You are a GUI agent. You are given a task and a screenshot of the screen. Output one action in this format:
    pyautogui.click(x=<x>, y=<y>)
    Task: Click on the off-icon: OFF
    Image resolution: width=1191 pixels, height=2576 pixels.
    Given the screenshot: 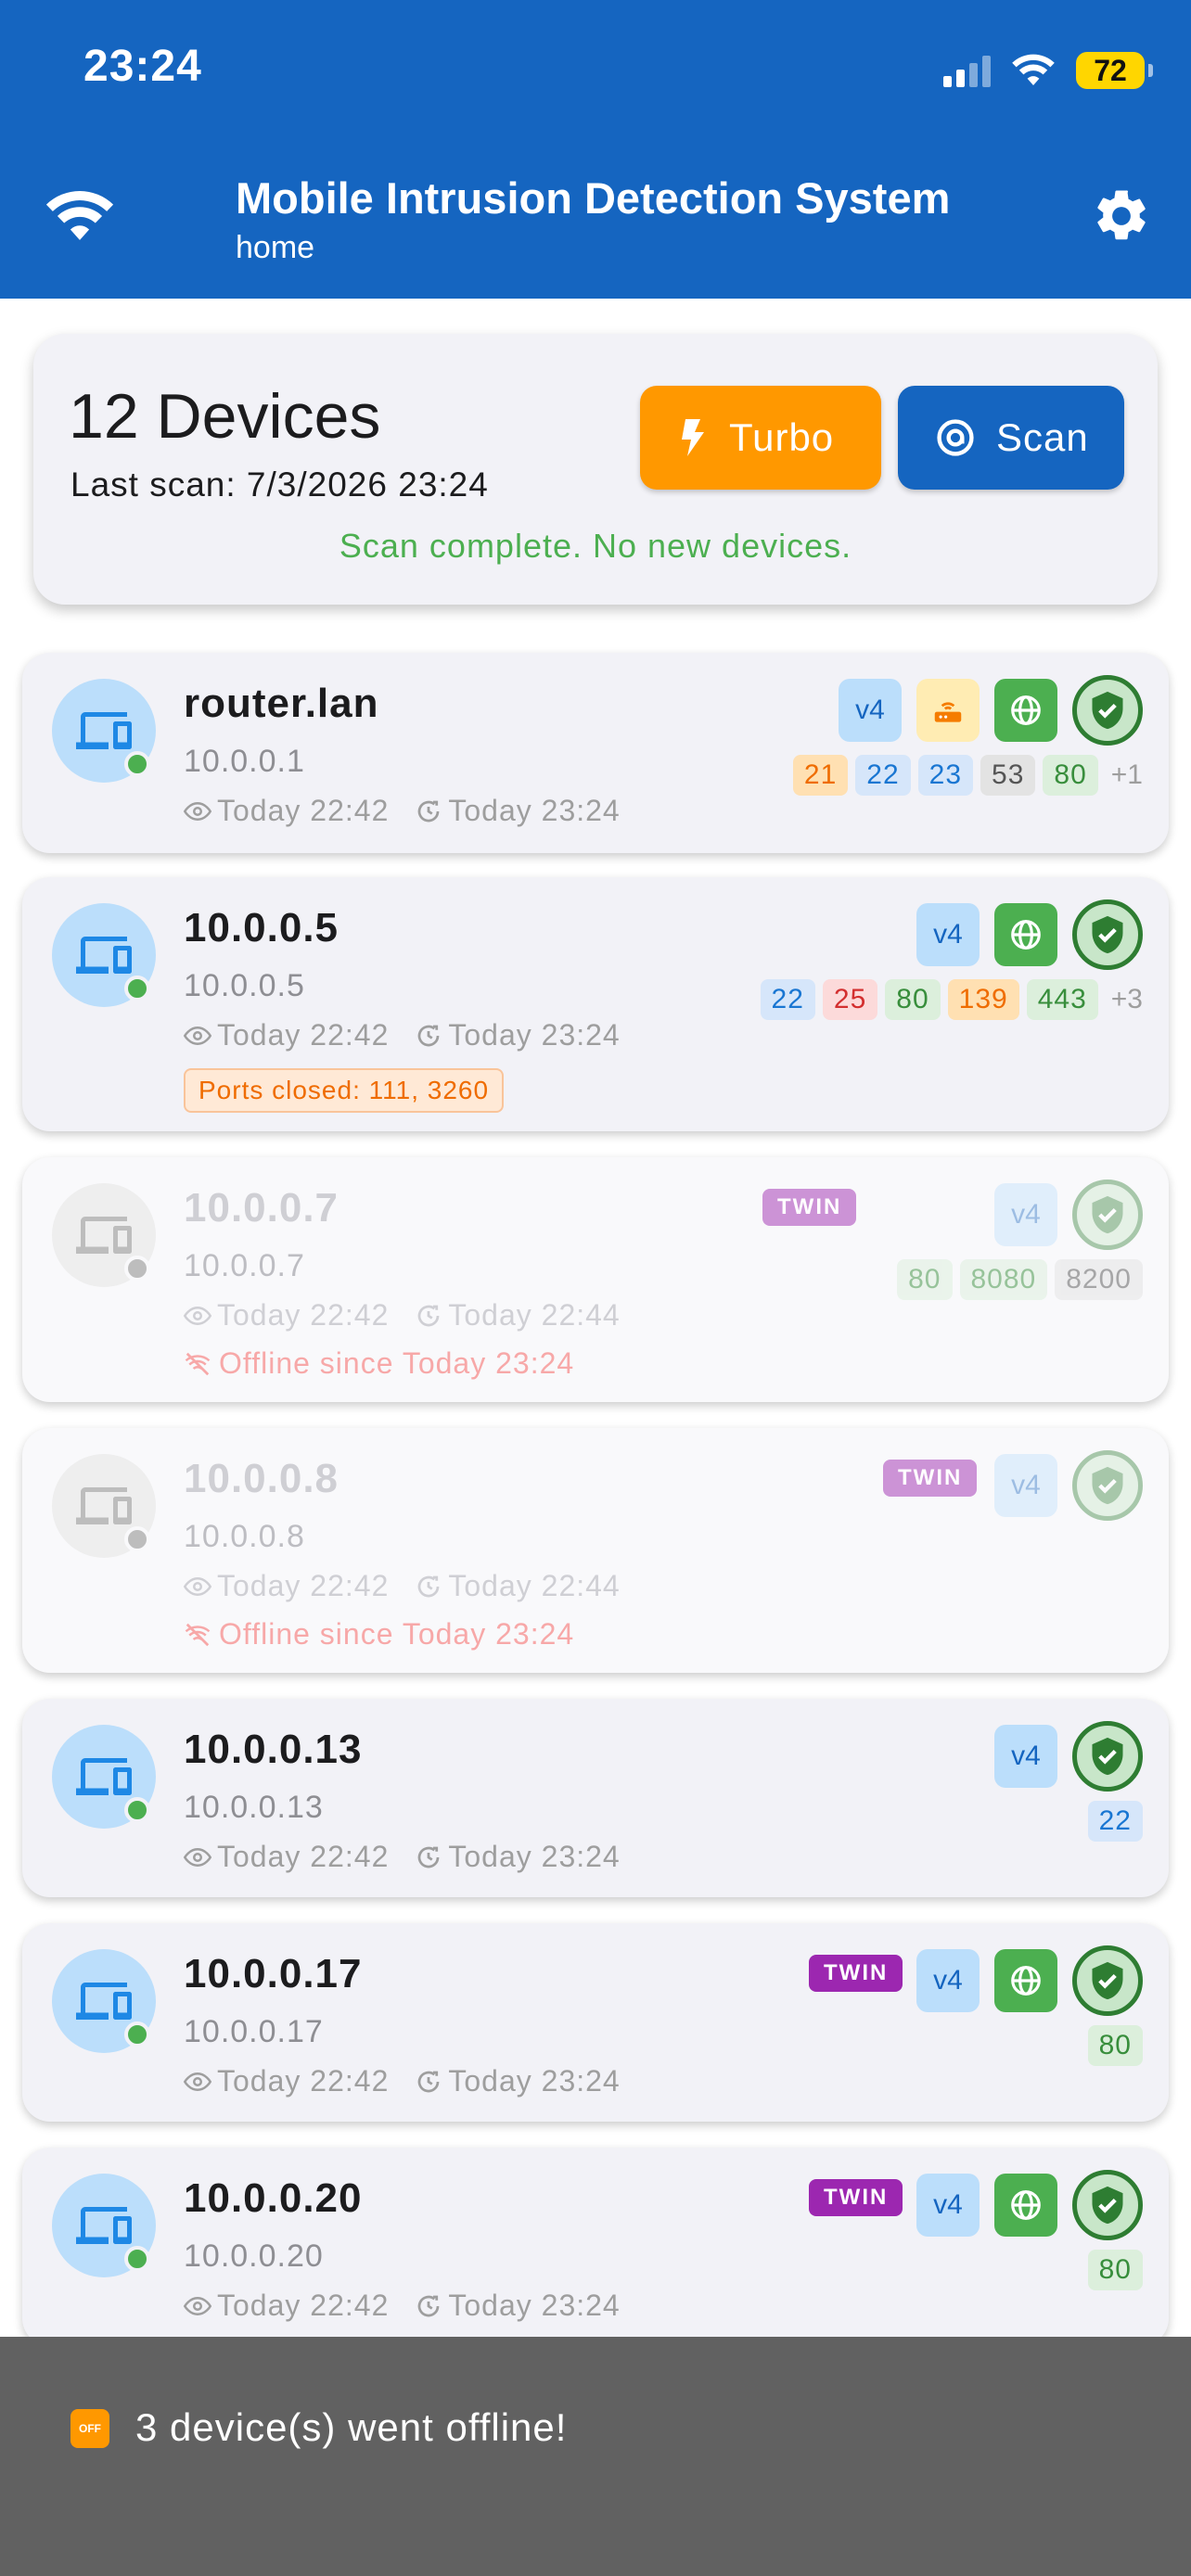 What is the action you would take?
    pyautogui.click(x=89, y=2428)
    